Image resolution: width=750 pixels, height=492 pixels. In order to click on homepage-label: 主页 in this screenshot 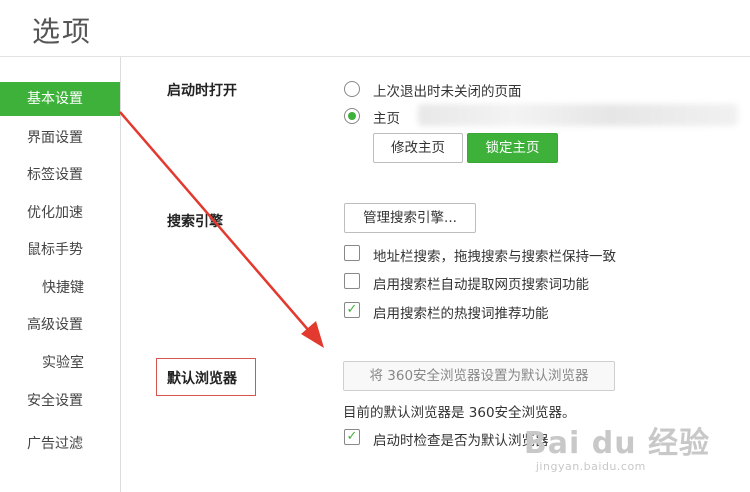, I will do `click(386, 119)`.